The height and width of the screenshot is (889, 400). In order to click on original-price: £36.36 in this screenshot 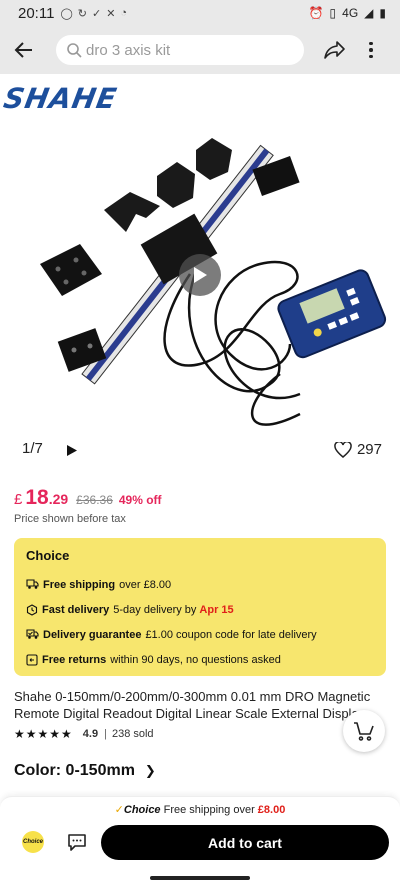, I will do `click(94, 500)`.